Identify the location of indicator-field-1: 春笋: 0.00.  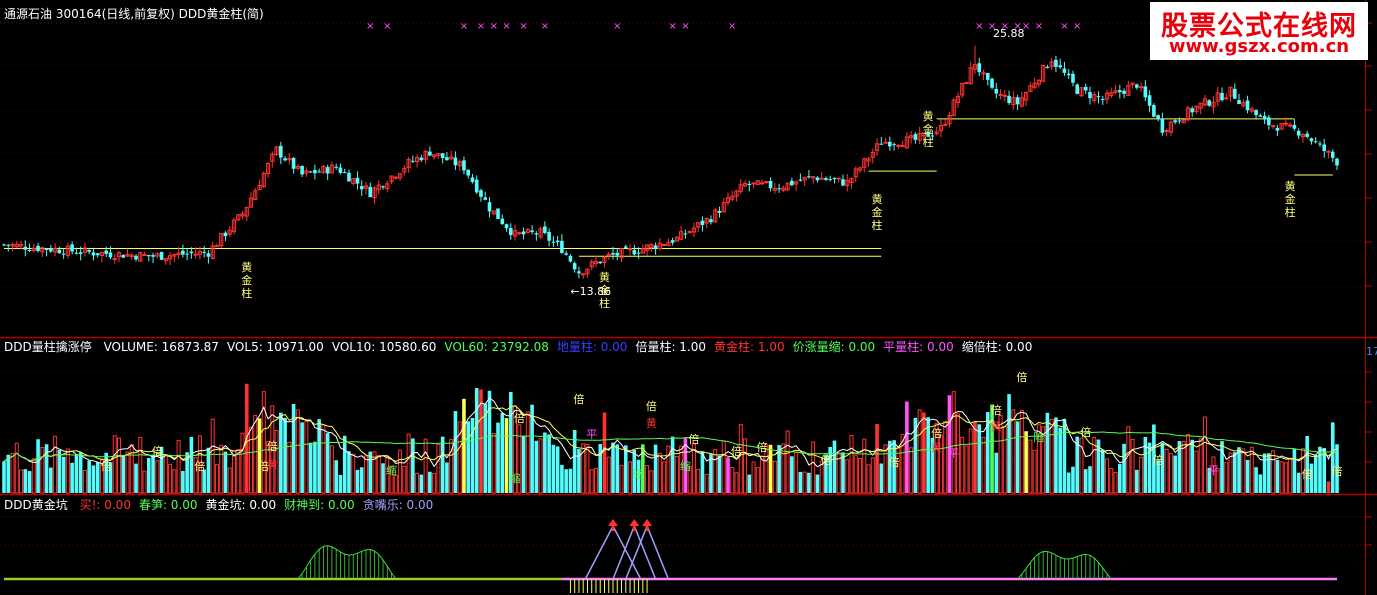
(168, 505).